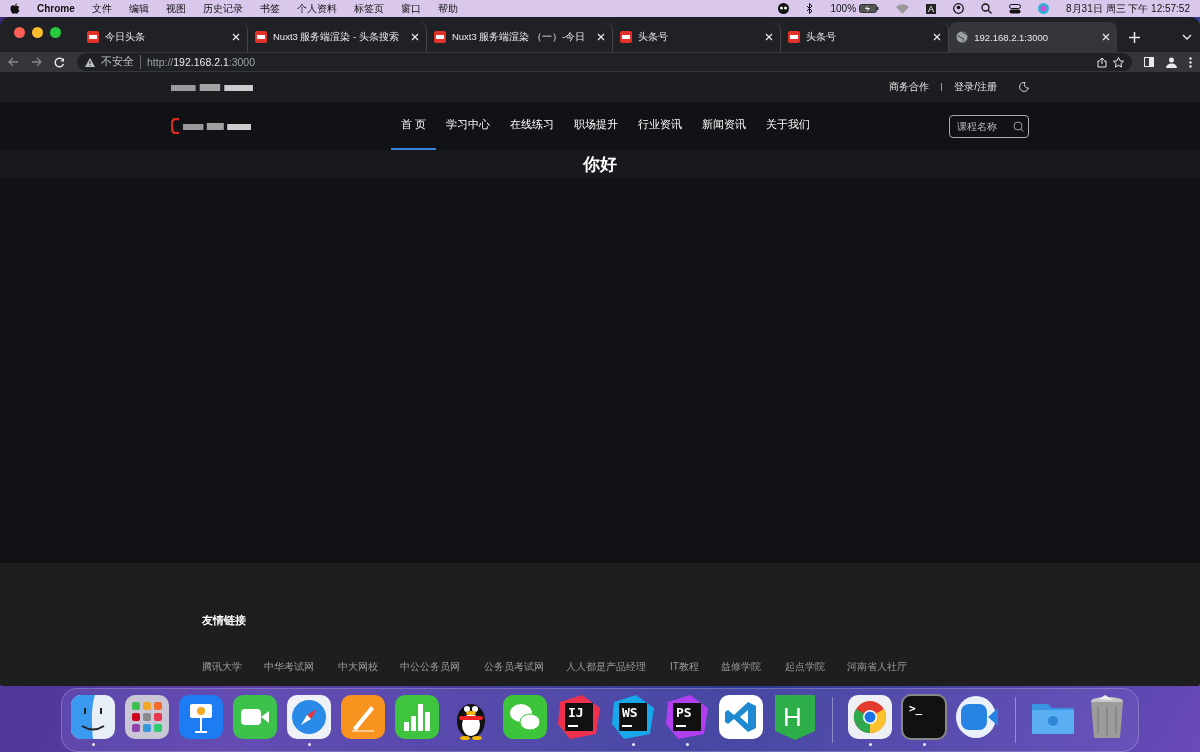 Image resolution: width=1200 pixels, height=752 pixels. Describe the element at coordinates (309, 717) in the screenshot. I see `compass-icon` at that location.